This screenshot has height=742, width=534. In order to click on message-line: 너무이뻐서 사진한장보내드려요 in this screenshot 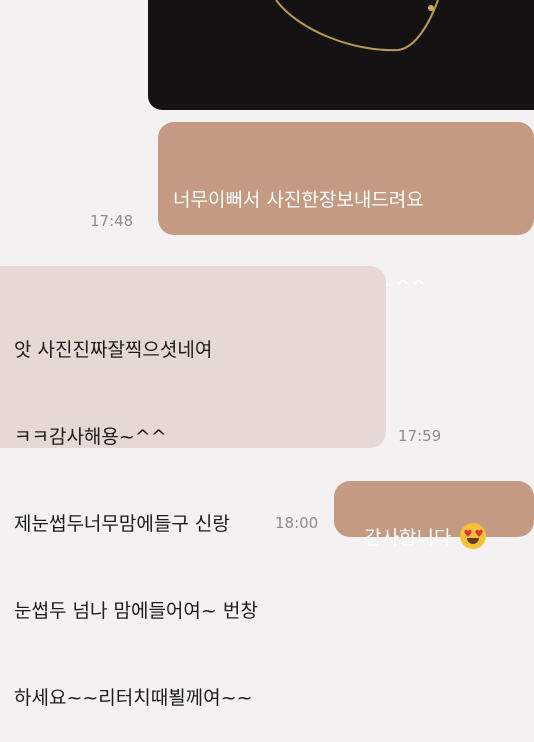, I will do `click(298, 200)`.